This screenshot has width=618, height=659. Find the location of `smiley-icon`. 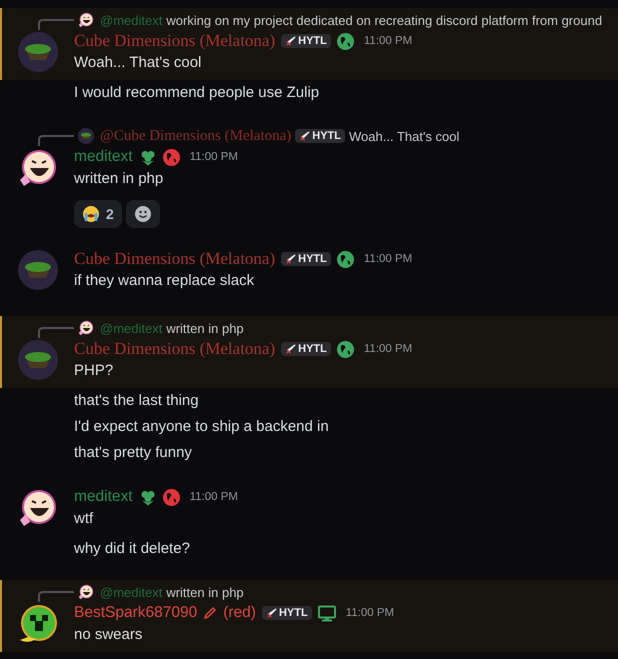

smiley-icon is located at coordinates (143, 214).